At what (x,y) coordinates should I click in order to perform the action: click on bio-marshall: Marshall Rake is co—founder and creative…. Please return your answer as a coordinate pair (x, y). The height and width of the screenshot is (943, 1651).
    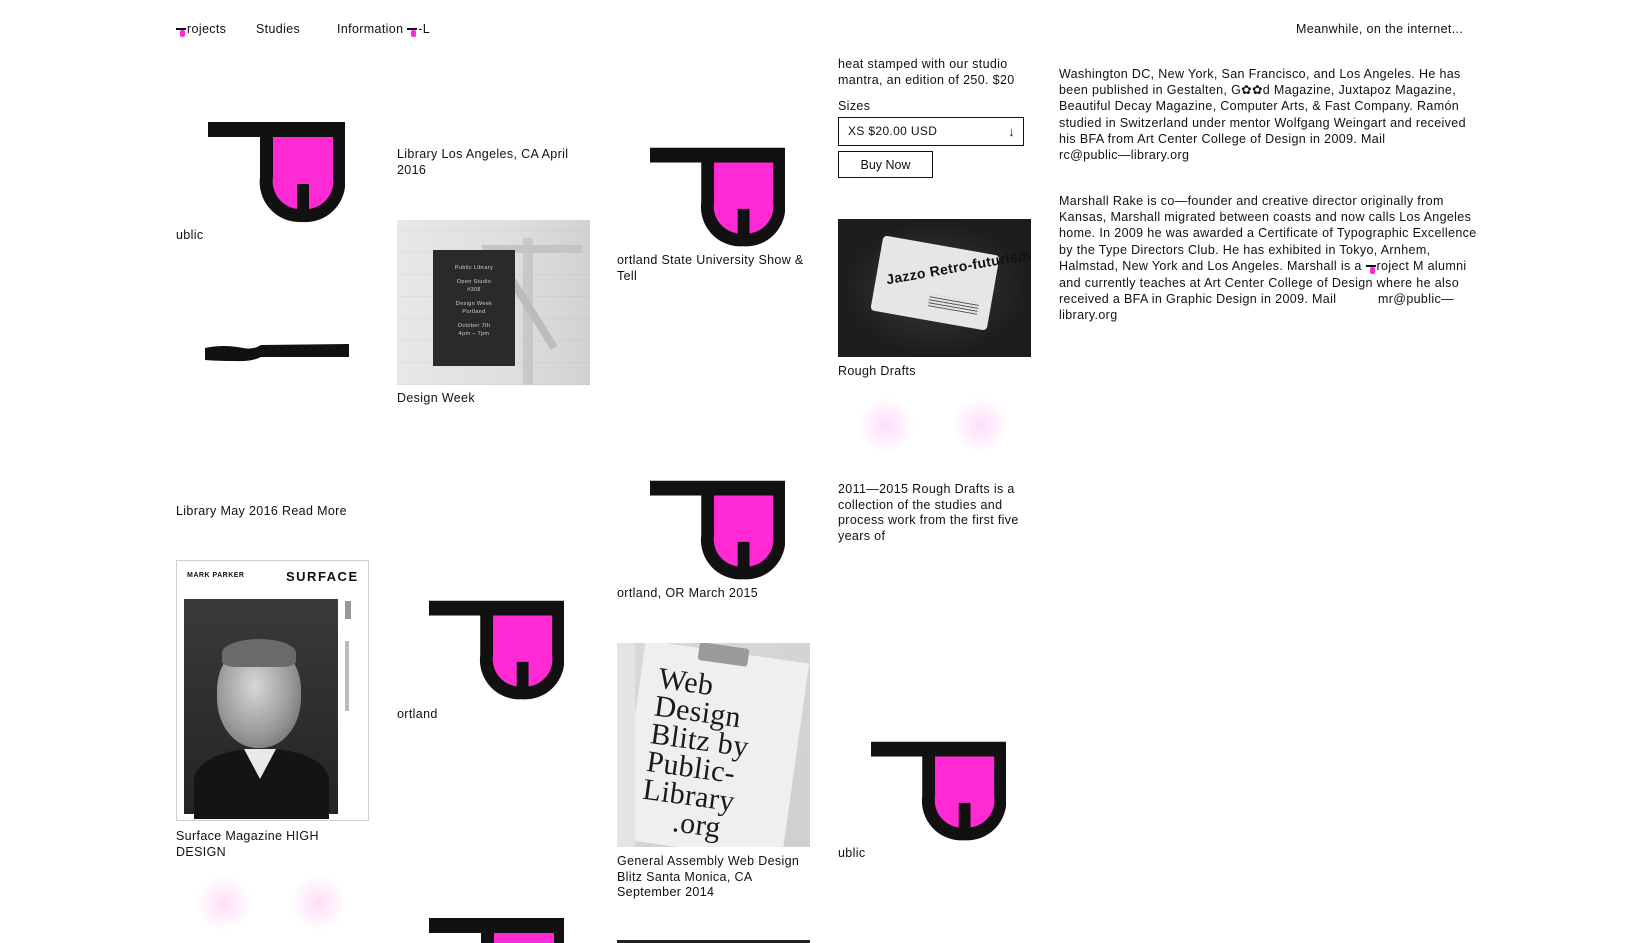
    Looking at the image, I should click on (1269, 258).